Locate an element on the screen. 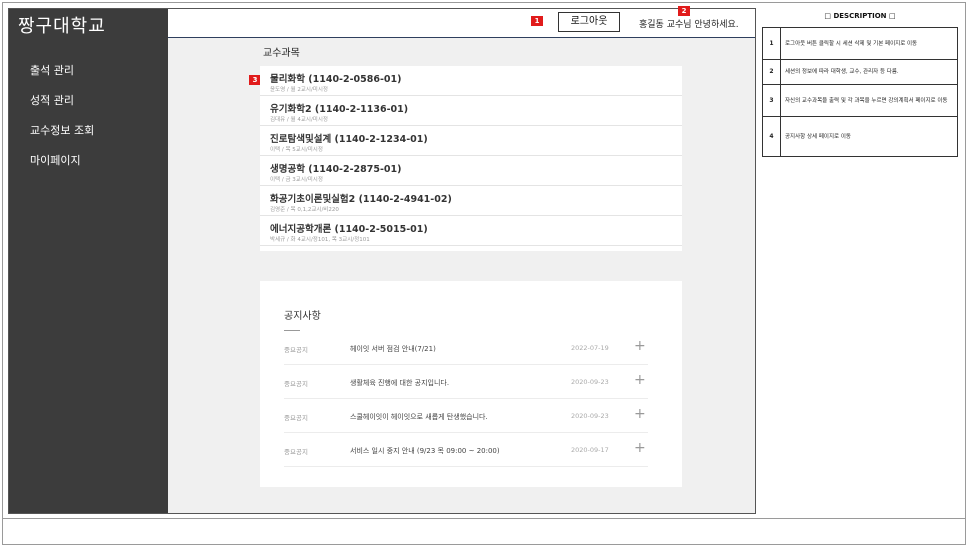  sidebar-item-grades: 성적 관리 is located at coordinates (62, 109).